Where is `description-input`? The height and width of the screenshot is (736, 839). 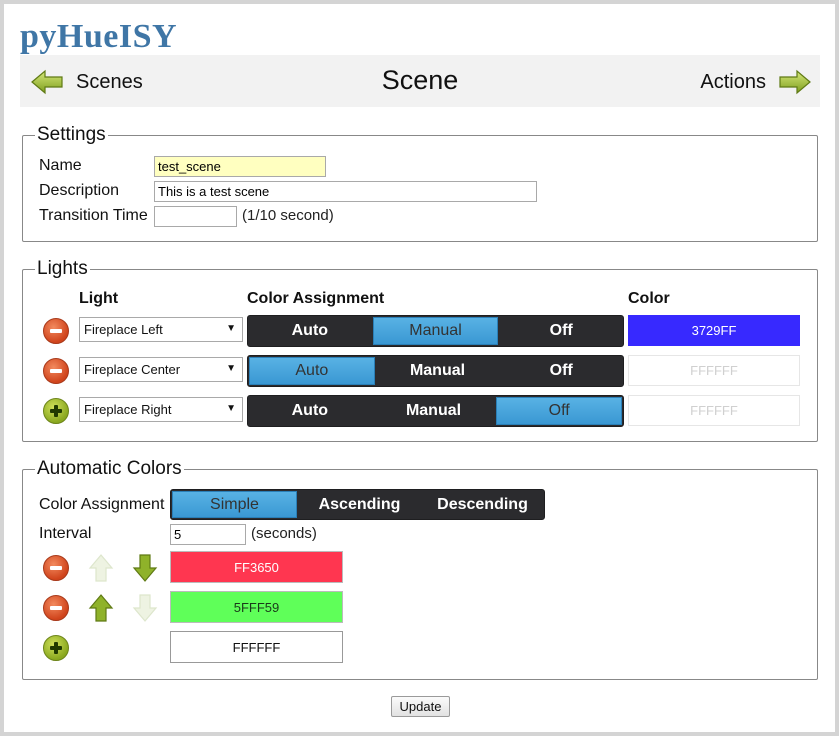 description-input is located at coordinates (345, 191).